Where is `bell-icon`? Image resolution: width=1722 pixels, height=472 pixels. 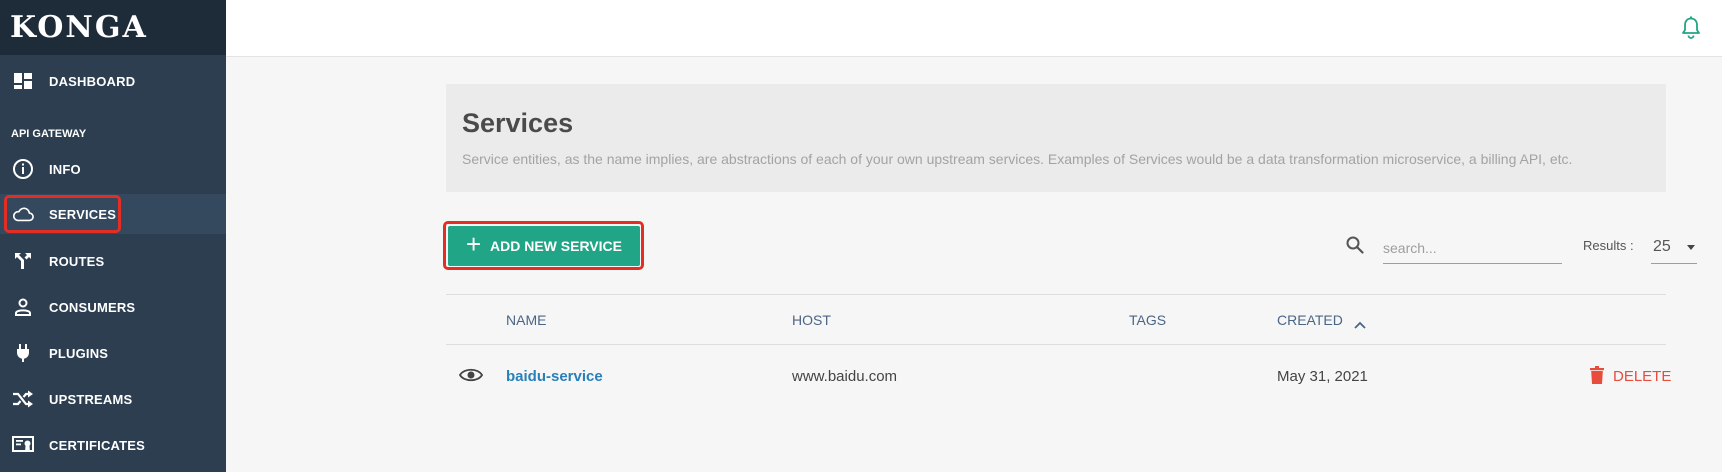 bell-icon is located at coordinates (1691, 28).